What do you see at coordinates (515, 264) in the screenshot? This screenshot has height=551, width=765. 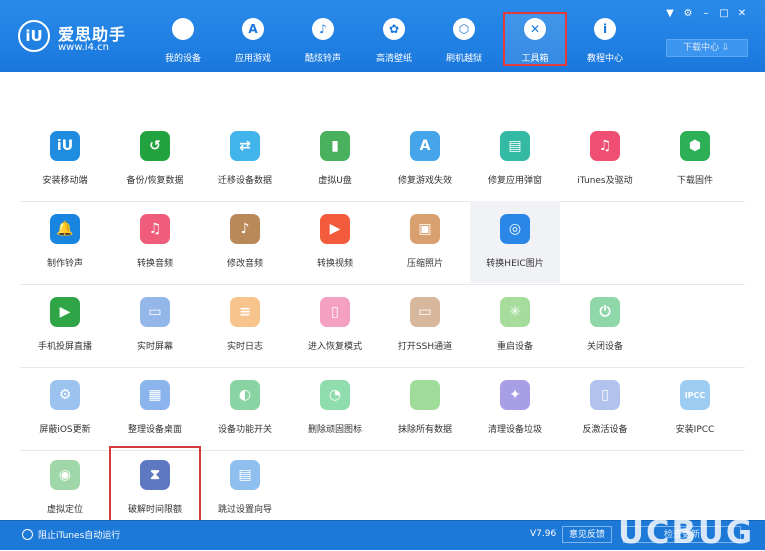 I see `tool-label: 转换HEIC图片` at bounding box center [515, 264].